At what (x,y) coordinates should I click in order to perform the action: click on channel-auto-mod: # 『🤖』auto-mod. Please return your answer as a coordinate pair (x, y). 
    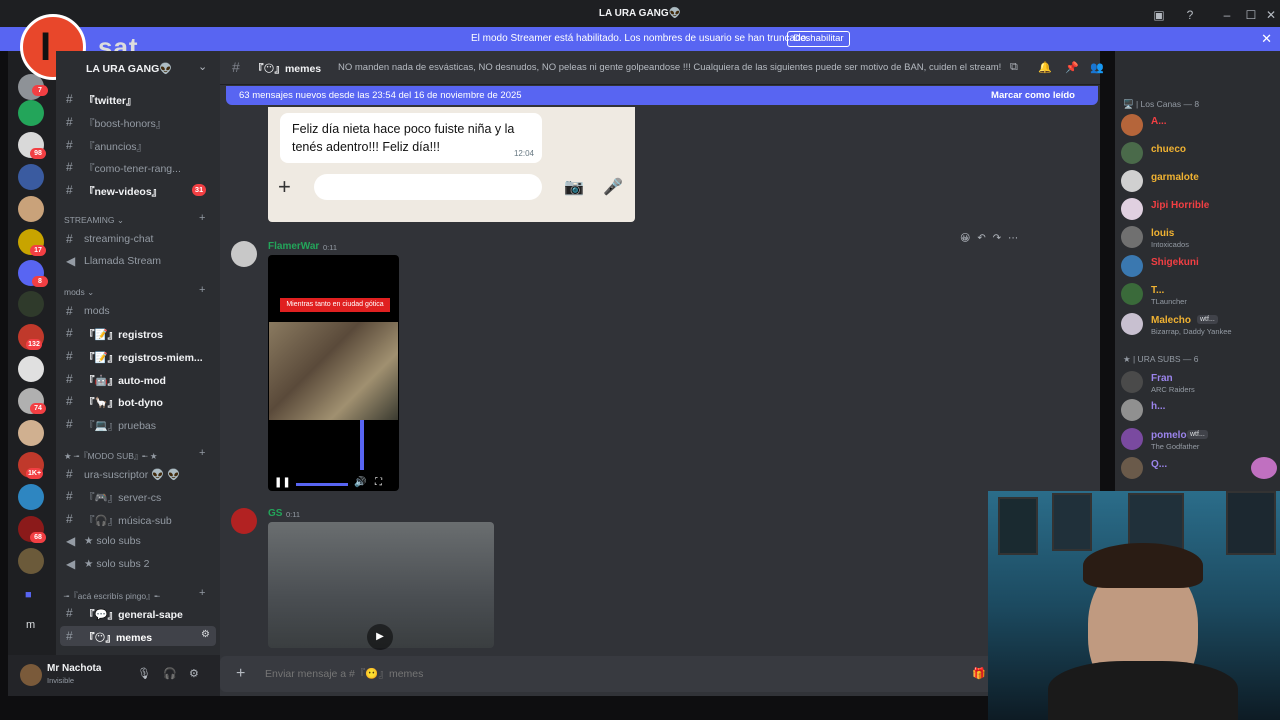
    Looking at the image, I should click on (138, 379).